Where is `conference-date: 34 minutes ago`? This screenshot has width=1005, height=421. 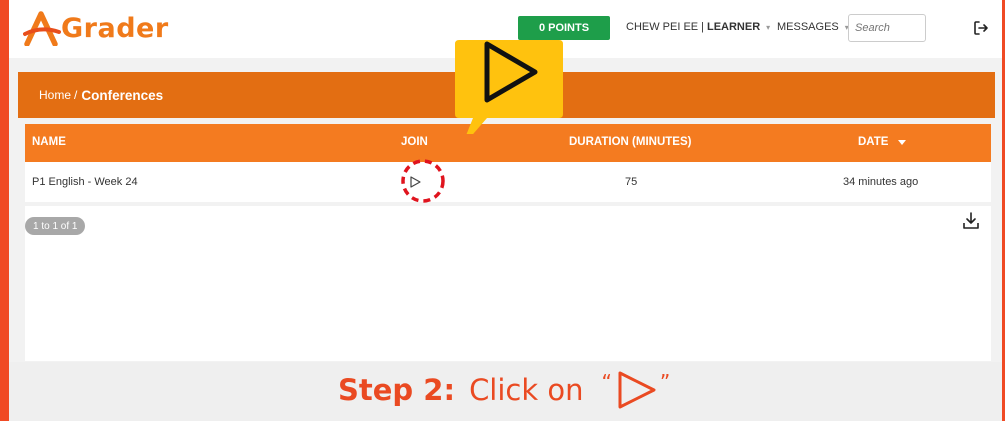
conference-date: 34 minutes ago is located at coordinates (881, 182).